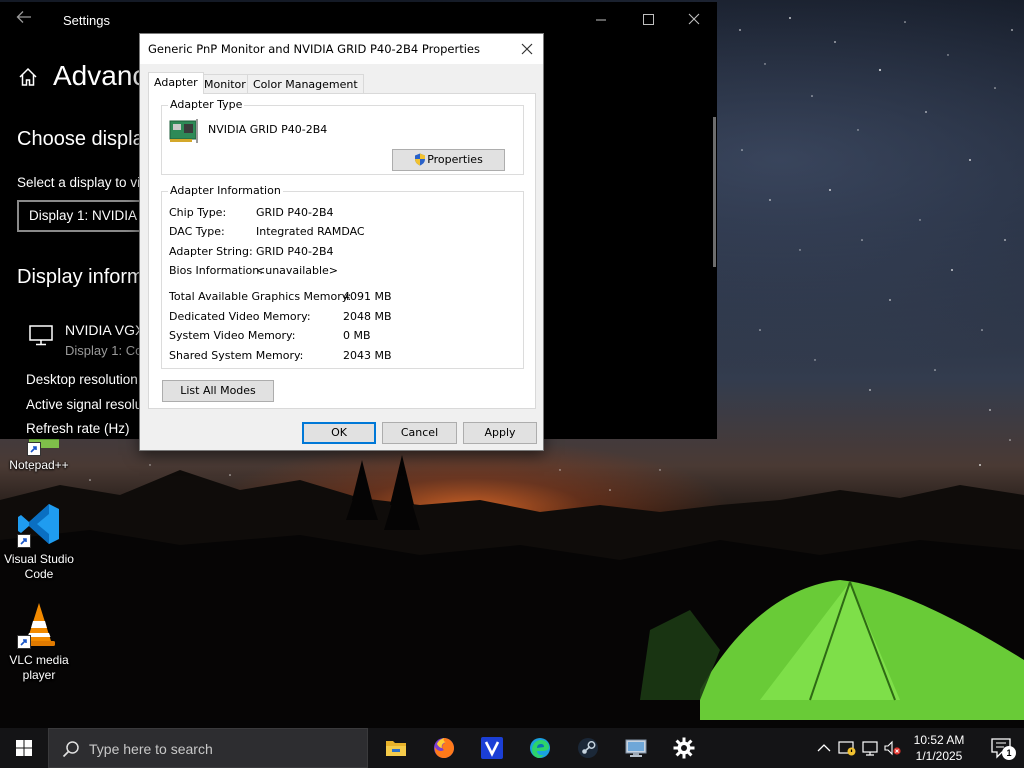  Describe the element at coordinates (216, 270) in the screenshot. I see `bios-information-label: Bios Information:` at that location.